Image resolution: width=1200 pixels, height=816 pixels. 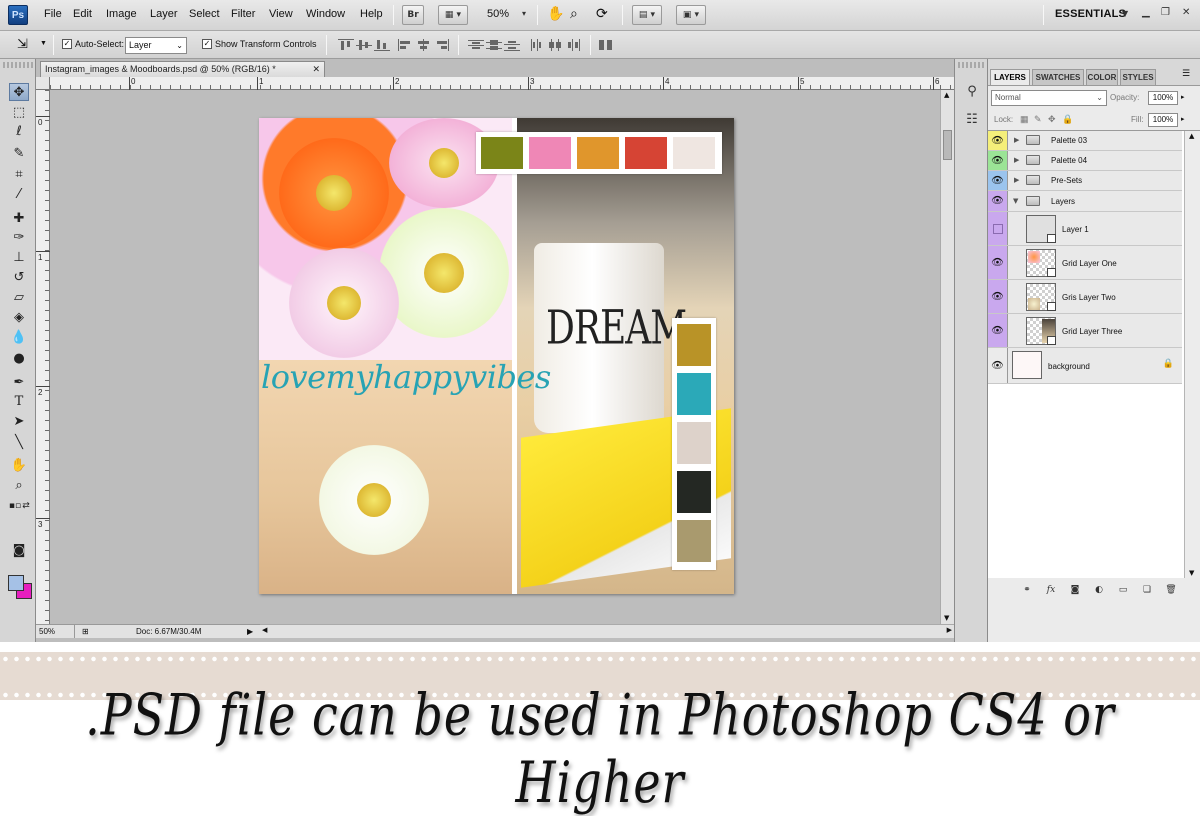 What do you see at coordinates (19, 154) in the screenshot?
I see `quick-select-tool-icon: ✎` at bounding box center [19, 154].